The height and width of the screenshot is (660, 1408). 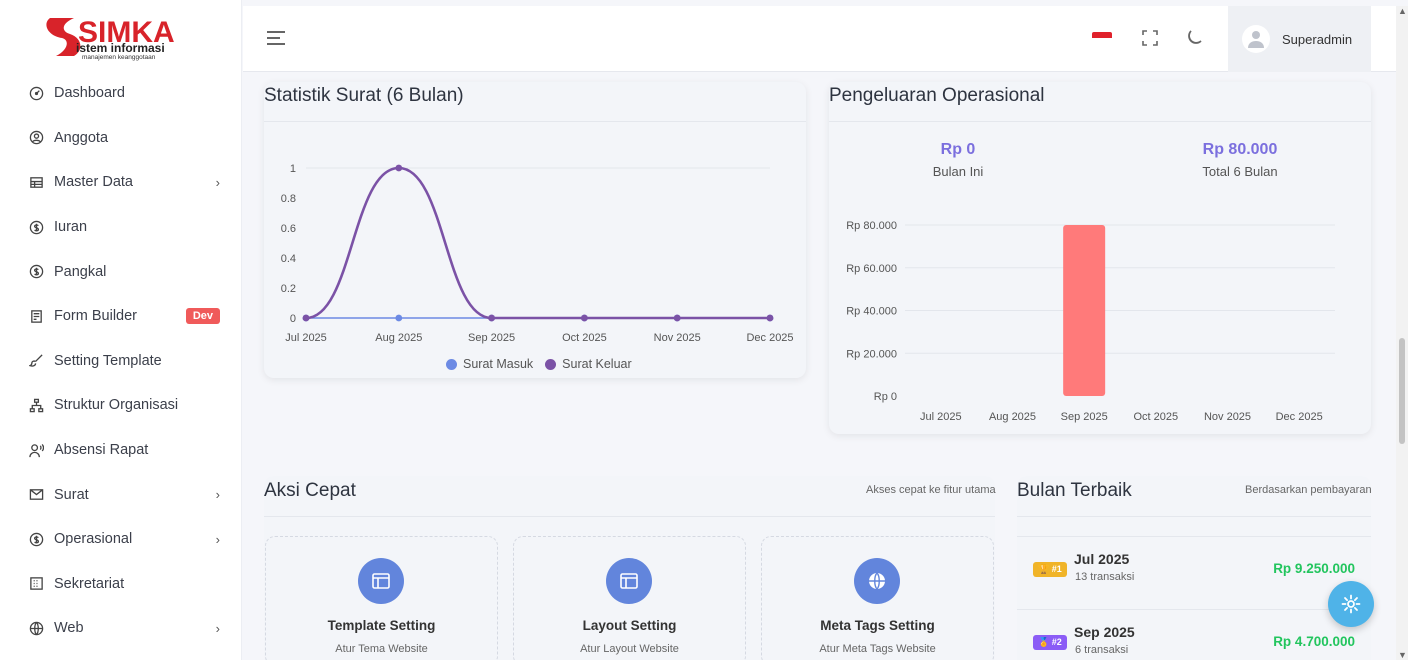 I want to click on sidebar-item-label: Surat, so click(x=71, y=494).